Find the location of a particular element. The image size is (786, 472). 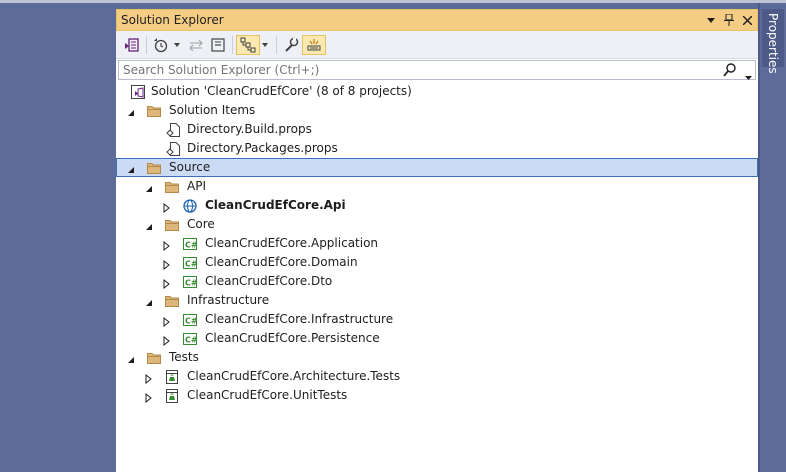

properties-side-tab-label: Properties is located at coordinates (773, 43).